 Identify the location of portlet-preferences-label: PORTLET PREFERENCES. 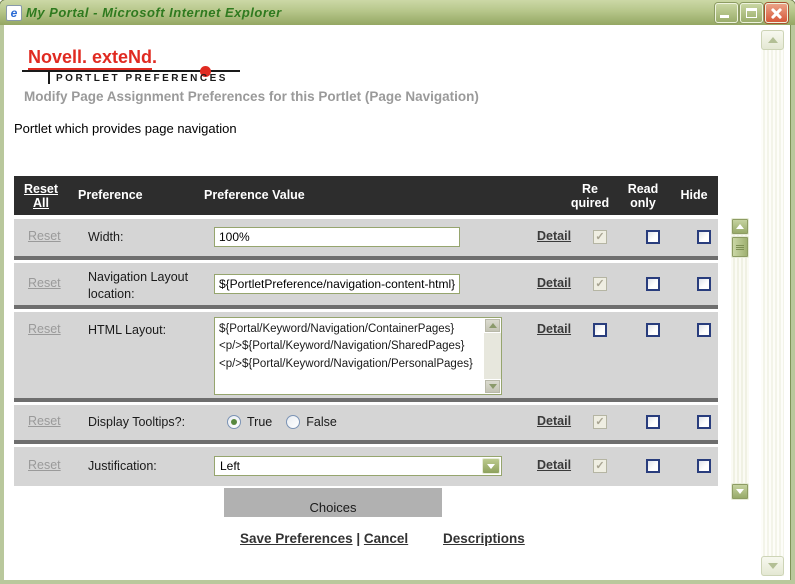
(142, 78).